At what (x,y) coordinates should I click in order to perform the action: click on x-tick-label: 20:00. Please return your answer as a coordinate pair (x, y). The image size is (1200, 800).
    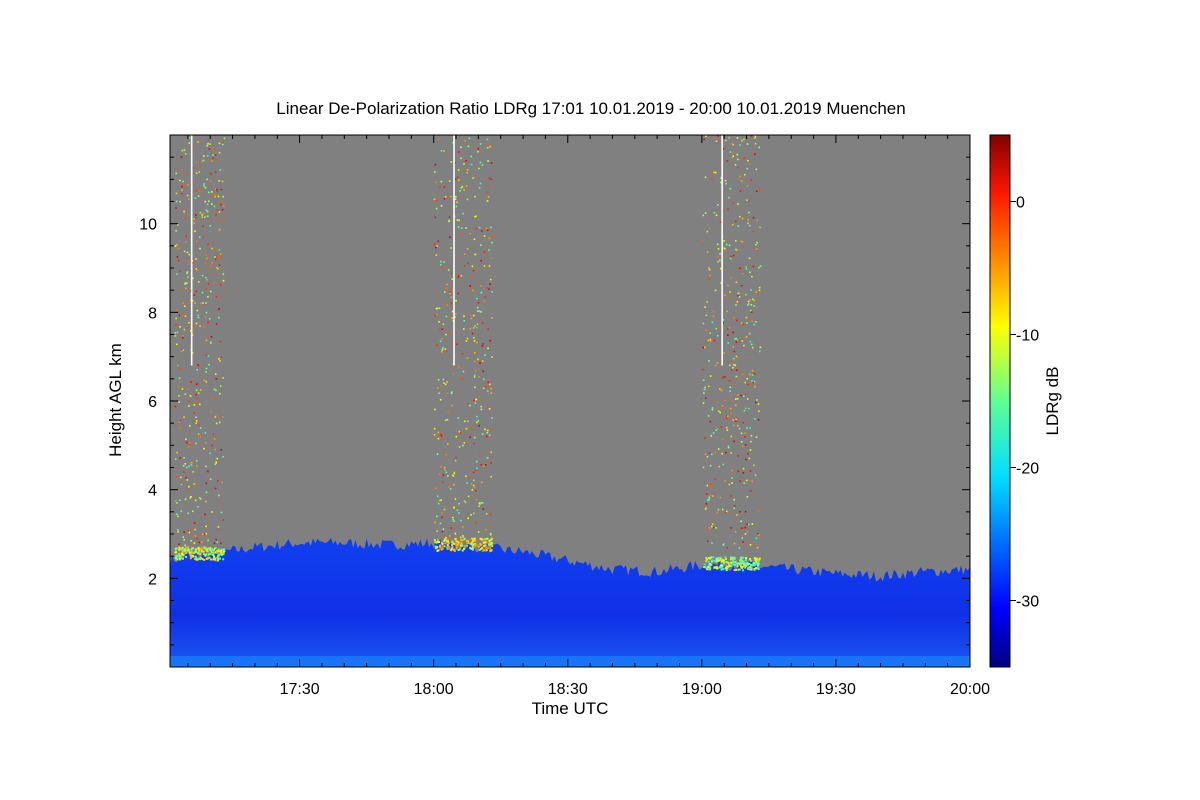
    Looking at the image, I should click on (970, 689).